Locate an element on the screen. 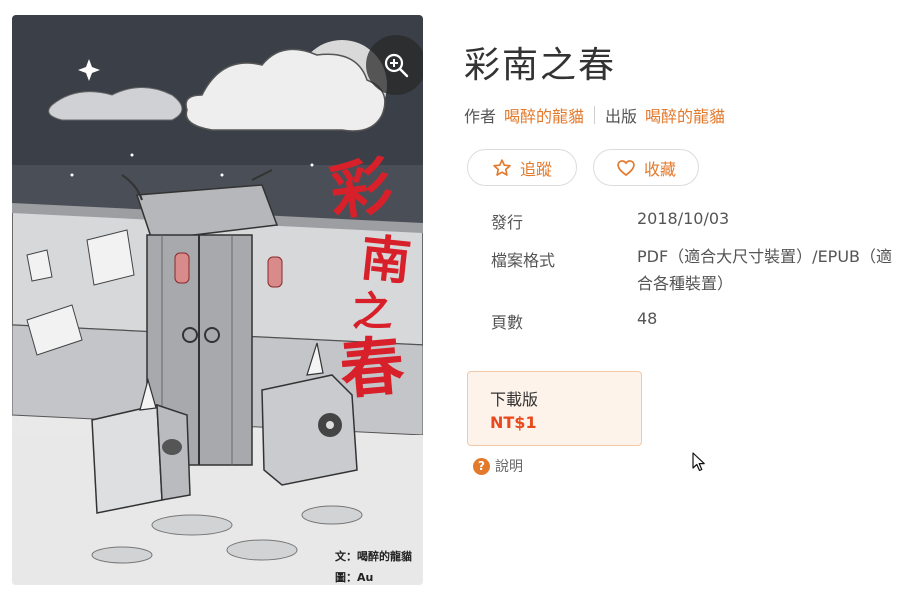  question-circle-icon: ? is located at coordinates (481, 466).